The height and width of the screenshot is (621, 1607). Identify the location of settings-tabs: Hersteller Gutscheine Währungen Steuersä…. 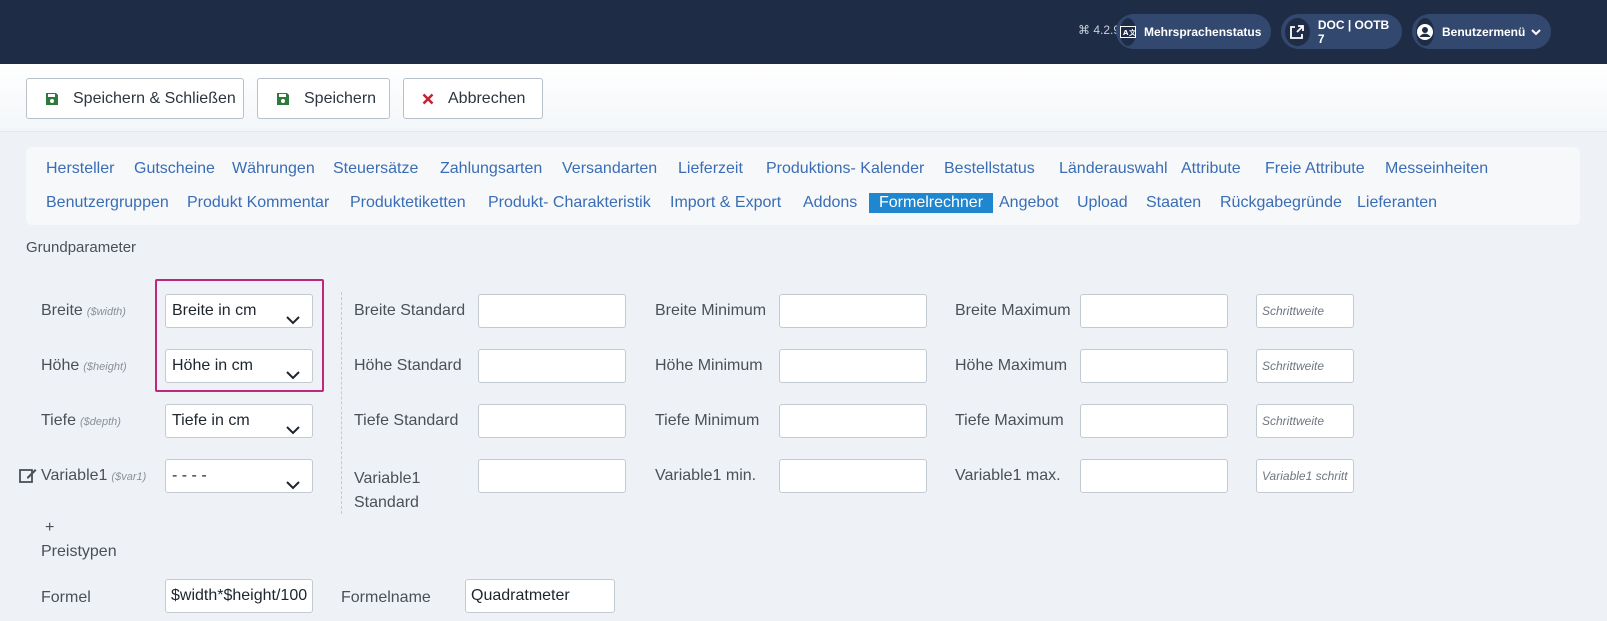
(803, 186).